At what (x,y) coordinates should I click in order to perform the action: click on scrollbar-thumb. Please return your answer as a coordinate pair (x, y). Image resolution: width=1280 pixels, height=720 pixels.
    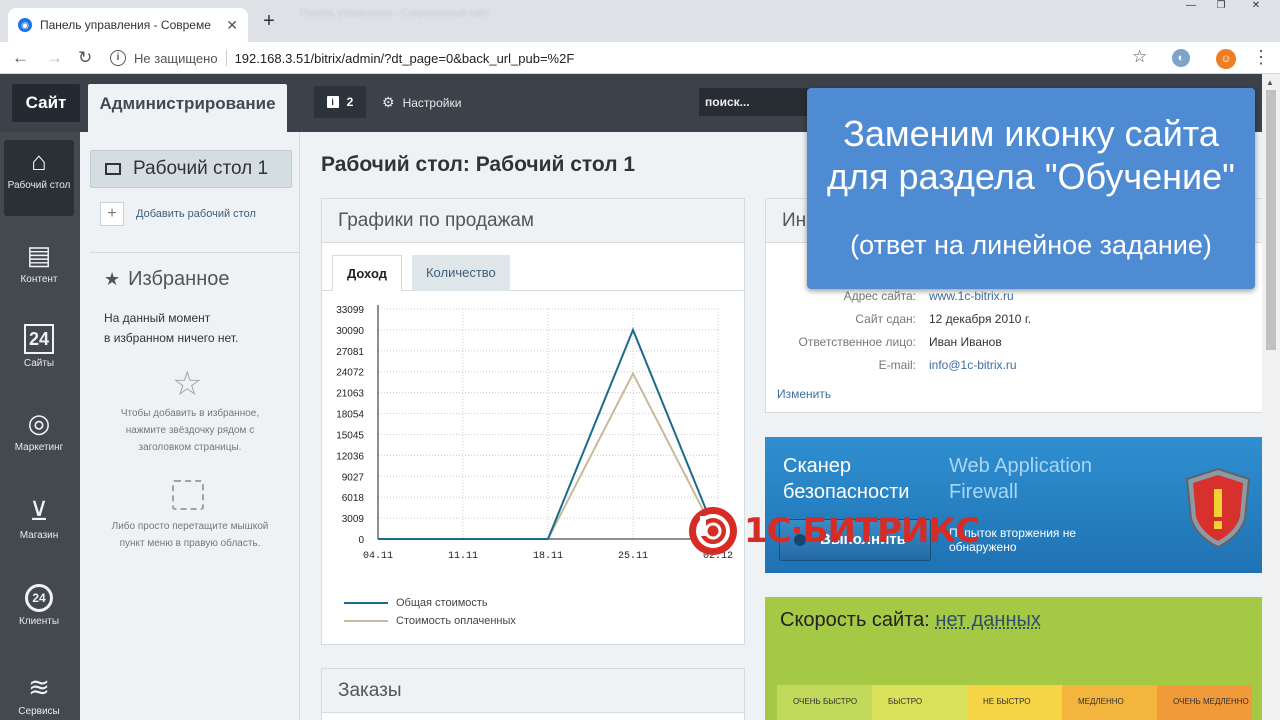
    Looking at the image, I should click on (1271, 220).